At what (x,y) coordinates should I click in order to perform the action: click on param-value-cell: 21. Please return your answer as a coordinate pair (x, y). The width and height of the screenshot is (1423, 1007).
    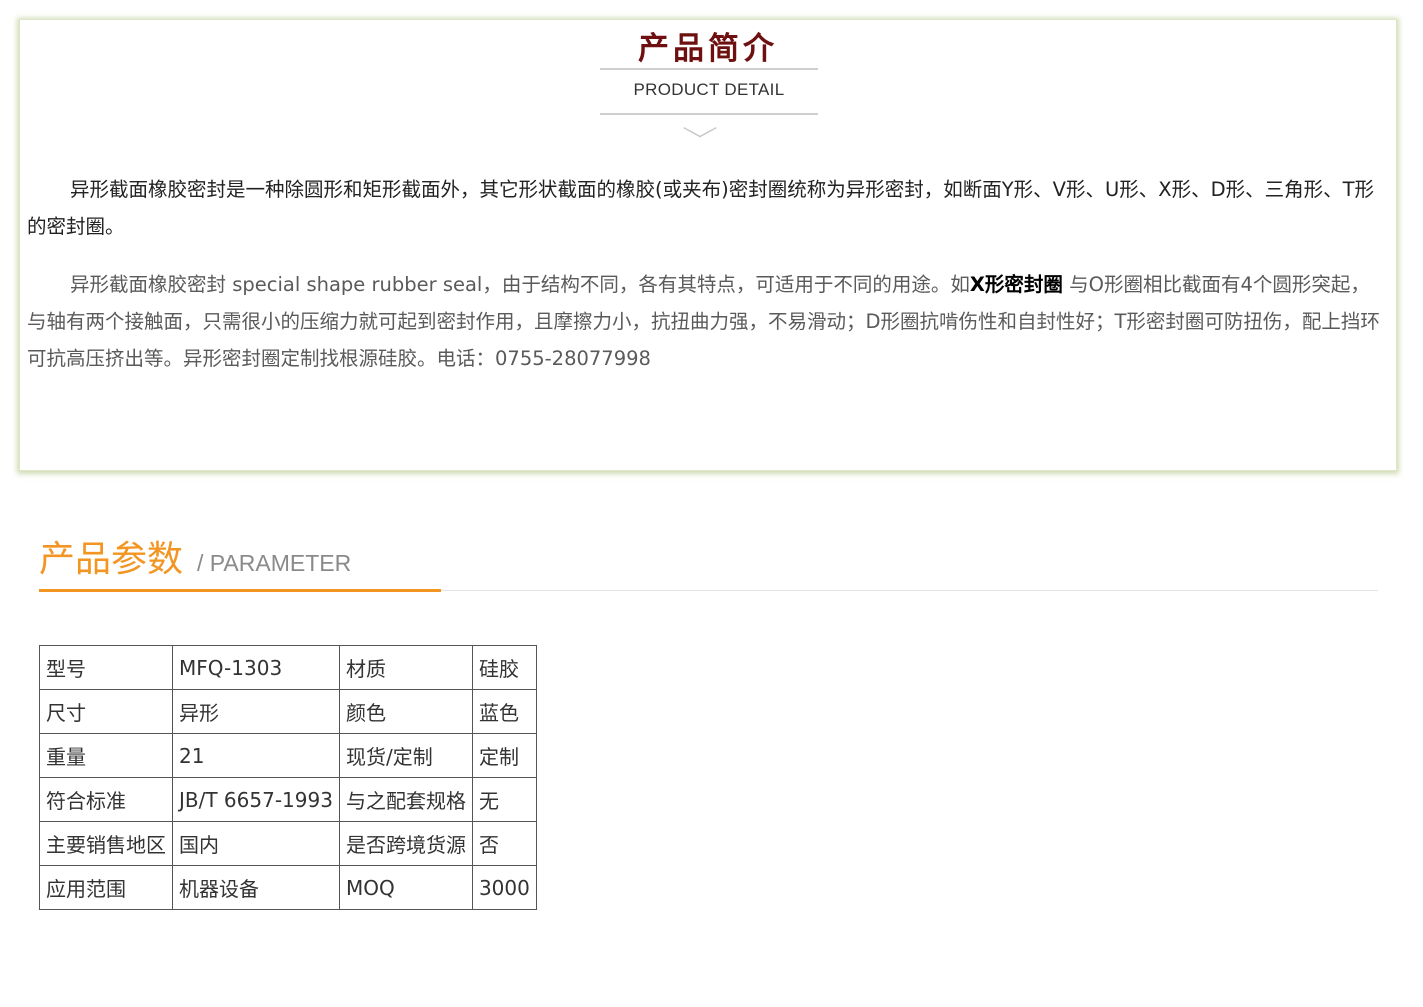
    Looking at the image, I should click on (256, 755).